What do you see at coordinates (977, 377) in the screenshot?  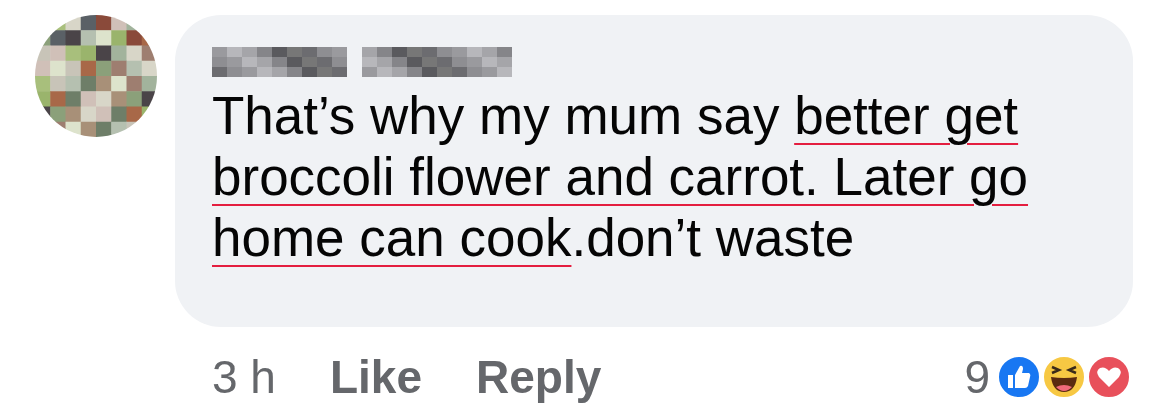 I see `reaction-count: 9` at bounding box center [977, 377].